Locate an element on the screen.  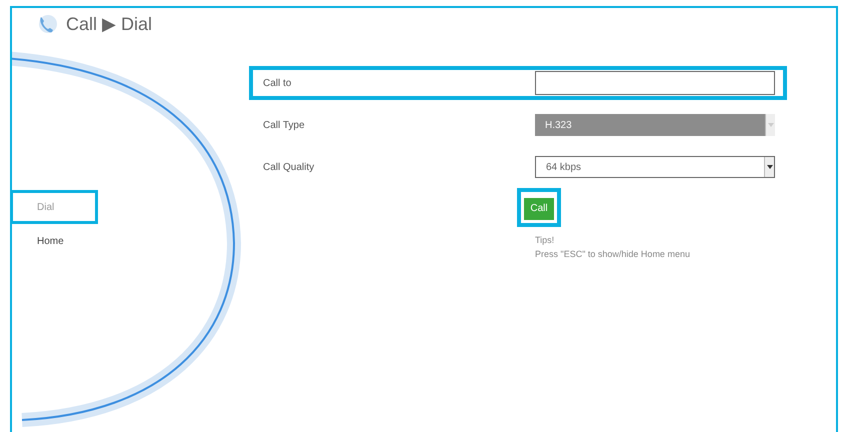
input-field is located at coordinates (655, 83).